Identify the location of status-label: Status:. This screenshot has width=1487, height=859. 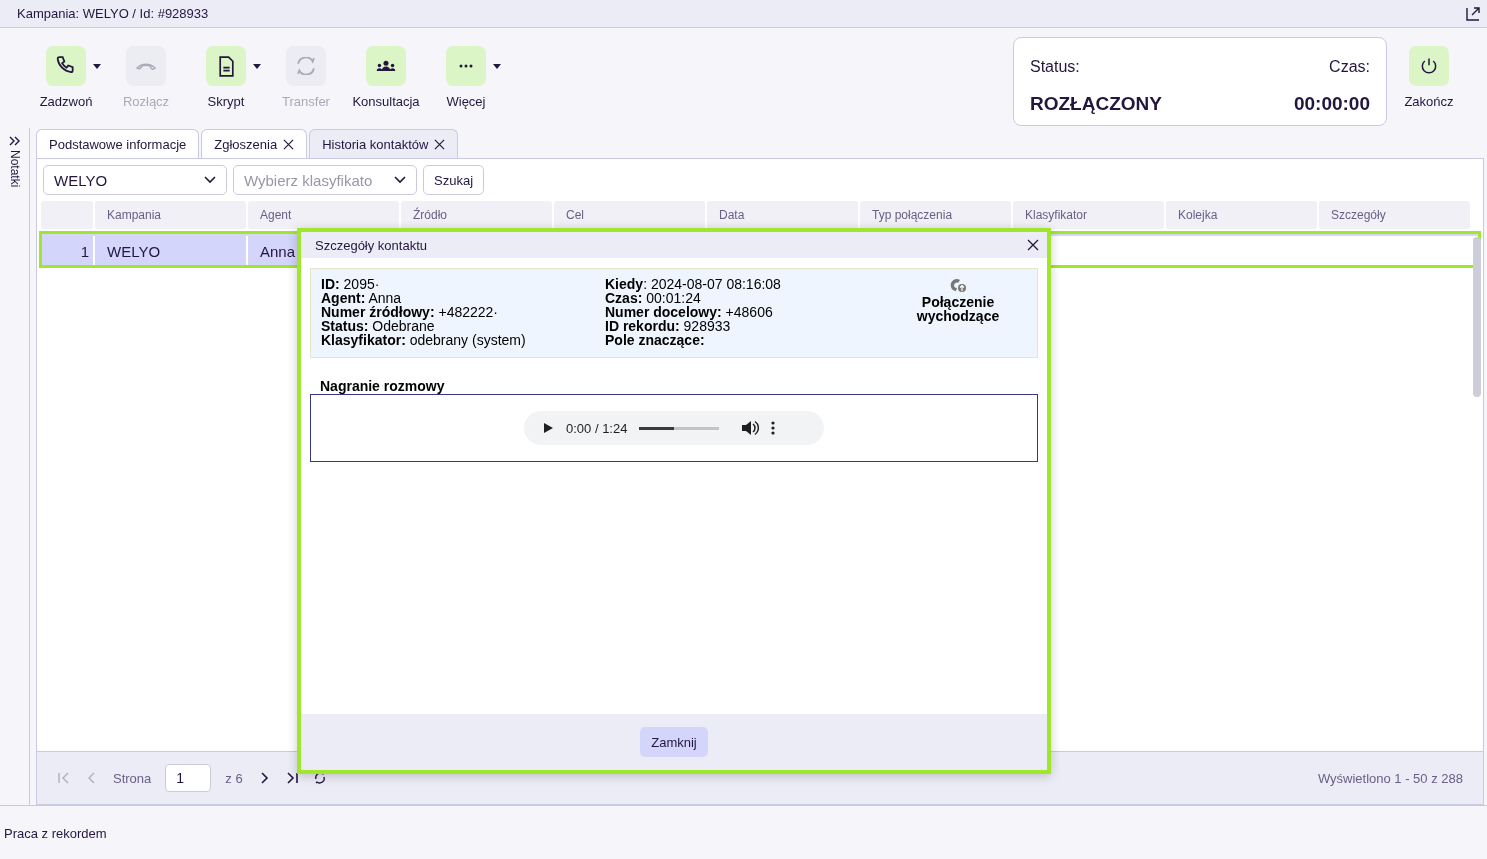
(1055, 67).